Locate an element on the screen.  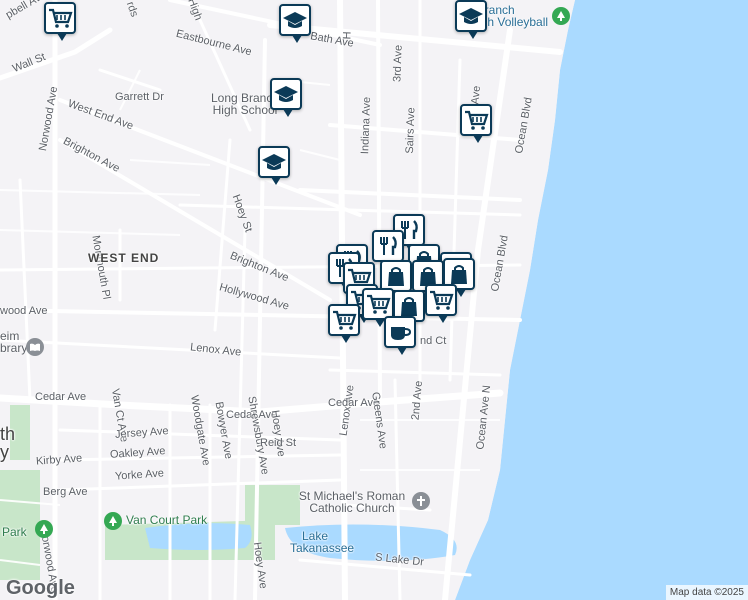
street-label: 3rd Ave is located at coordinates (398, 63).